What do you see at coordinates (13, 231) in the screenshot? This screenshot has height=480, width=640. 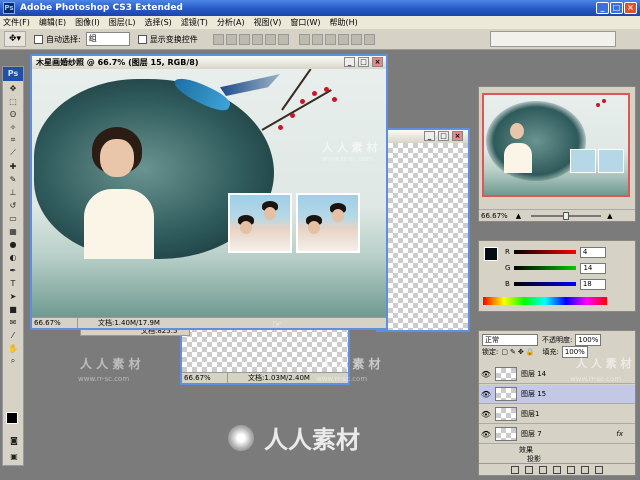 I see `gradient-tool-icon: ▦` at bounding box center [13, 231].